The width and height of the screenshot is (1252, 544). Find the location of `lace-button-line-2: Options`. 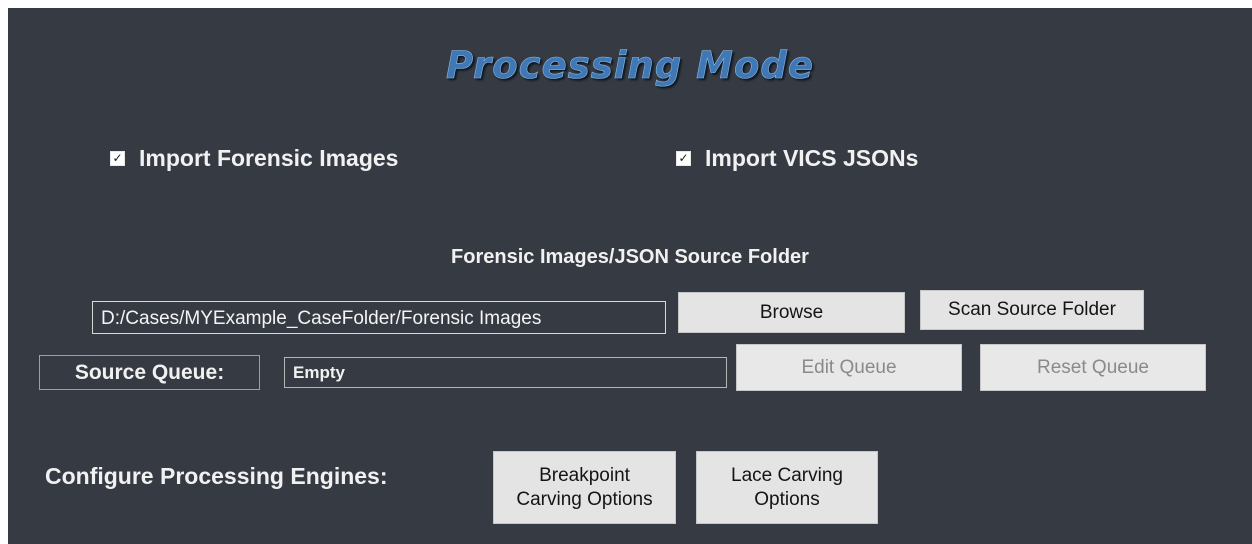

lace-button-line-2: Options is located at coordinates (787, 499).